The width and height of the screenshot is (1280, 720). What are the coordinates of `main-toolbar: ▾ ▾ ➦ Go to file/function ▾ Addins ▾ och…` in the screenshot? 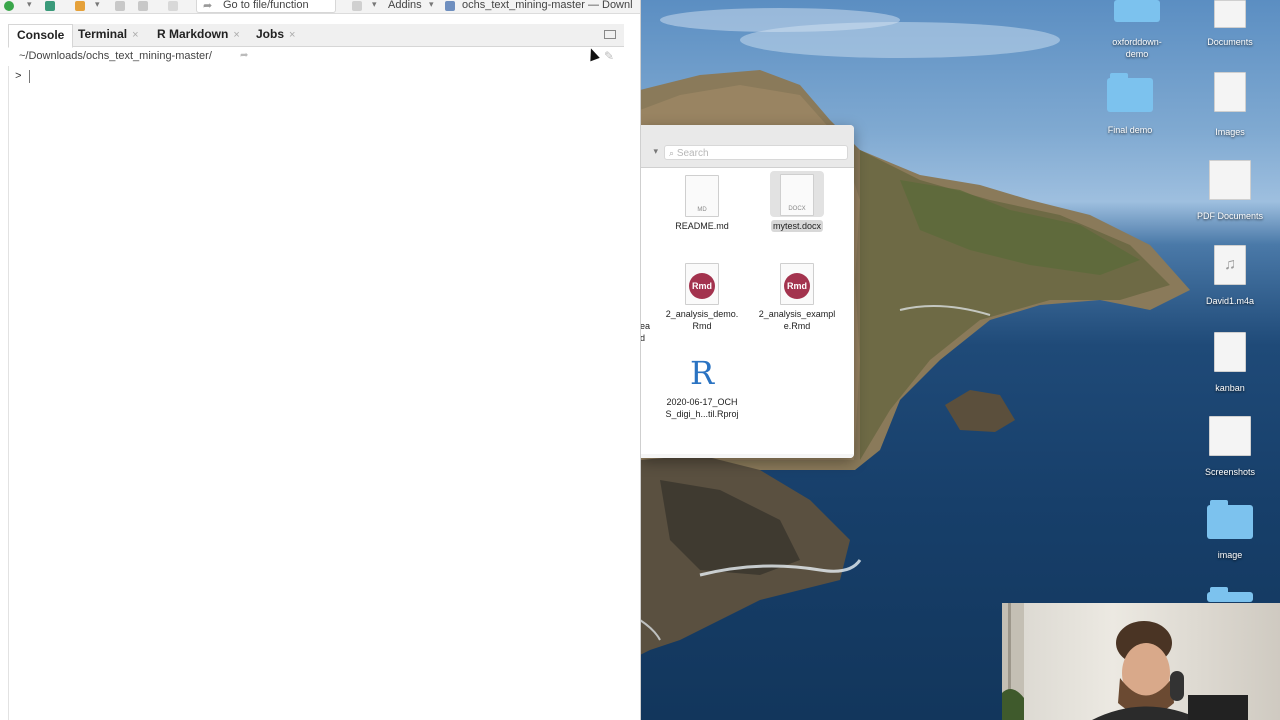 It's located at (320, 7).